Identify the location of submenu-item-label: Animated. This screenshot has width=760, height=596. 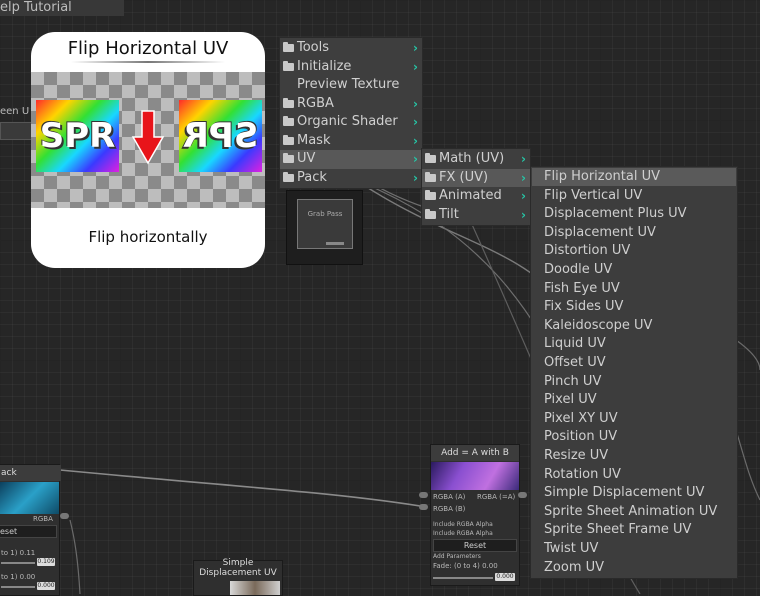
(470, 195).